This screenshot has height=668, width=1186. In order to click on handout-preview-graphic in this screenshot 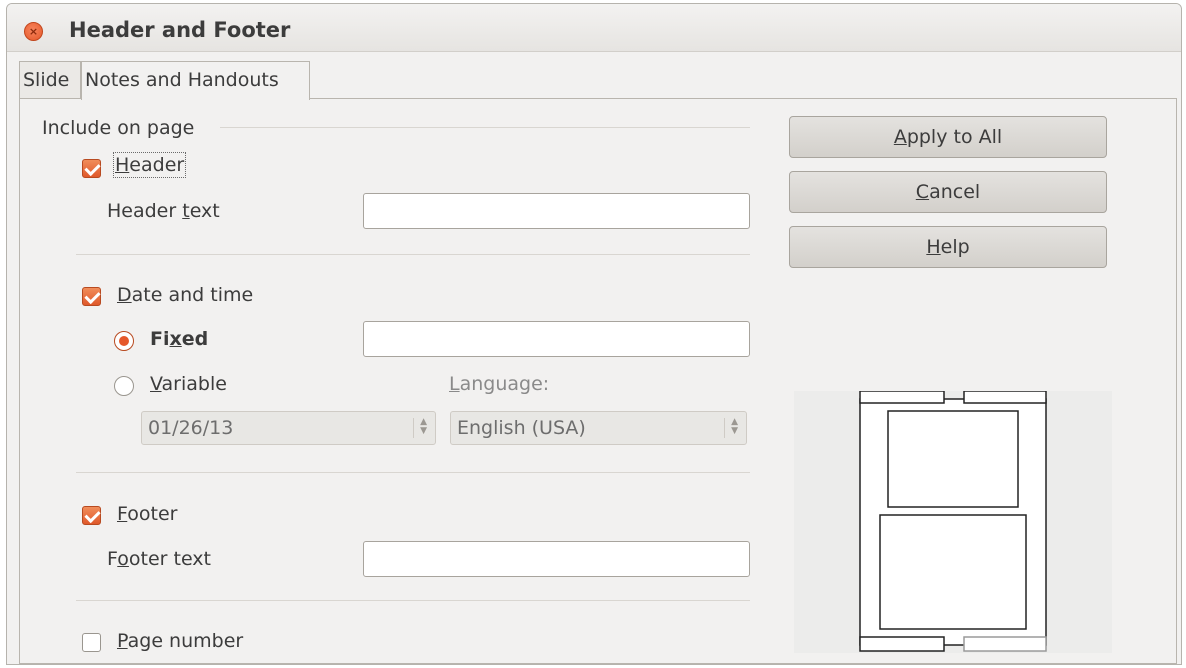, I will do `click(953, 521)`.